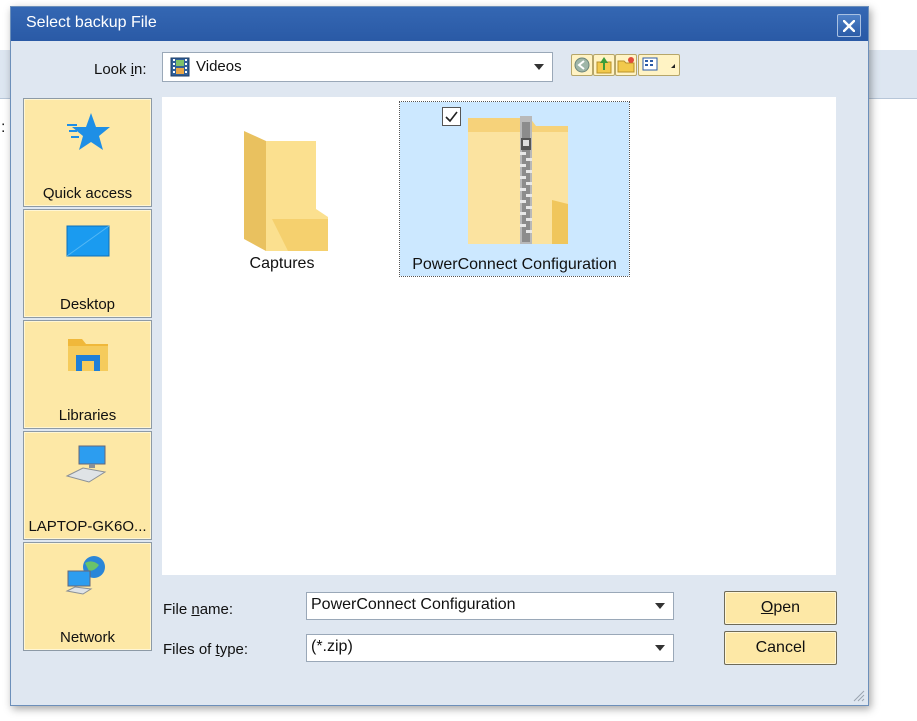  I want to click on videos-folder-icon, so click(180, 67).